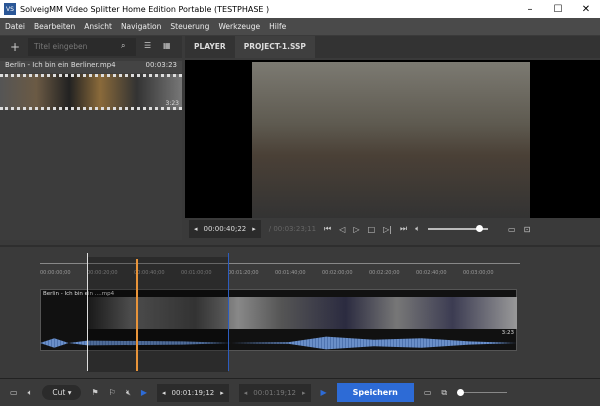  Describe the element at coordinates (507, 333) in the screenshot. I see `clip-duration: 3:23` at that location.